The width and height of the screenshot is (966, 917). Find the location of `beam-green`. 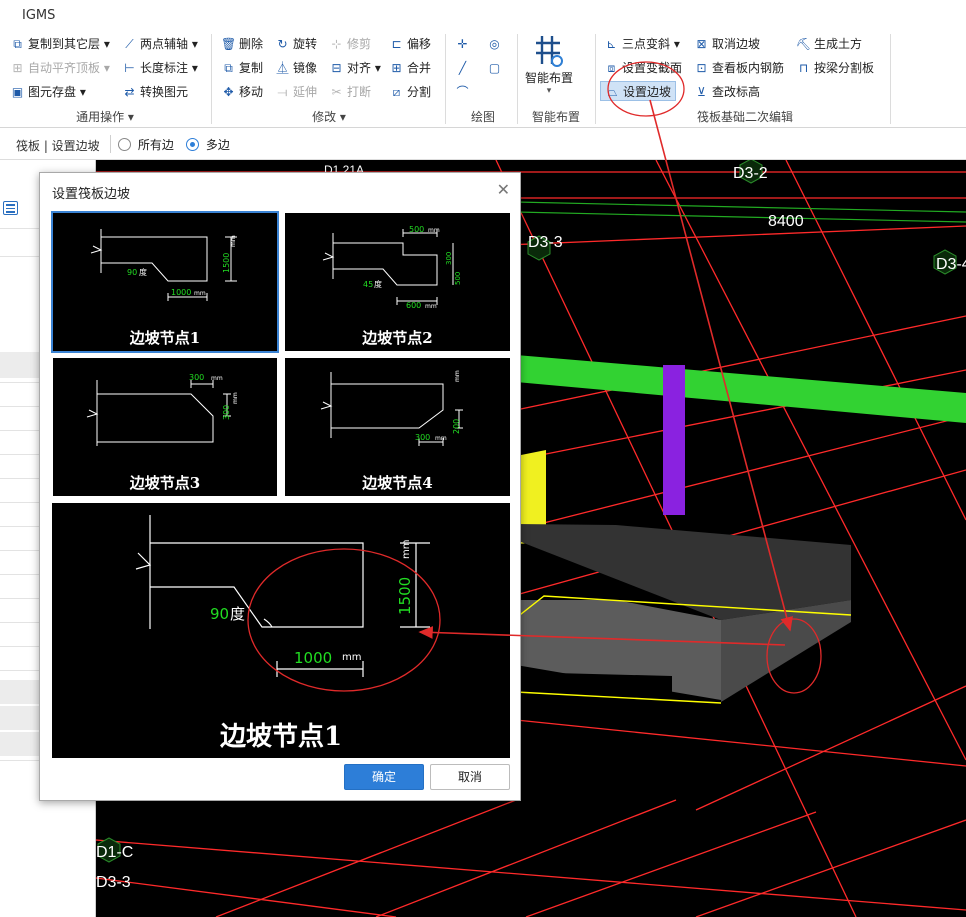

beam-green is located at coordinates (741, 389).